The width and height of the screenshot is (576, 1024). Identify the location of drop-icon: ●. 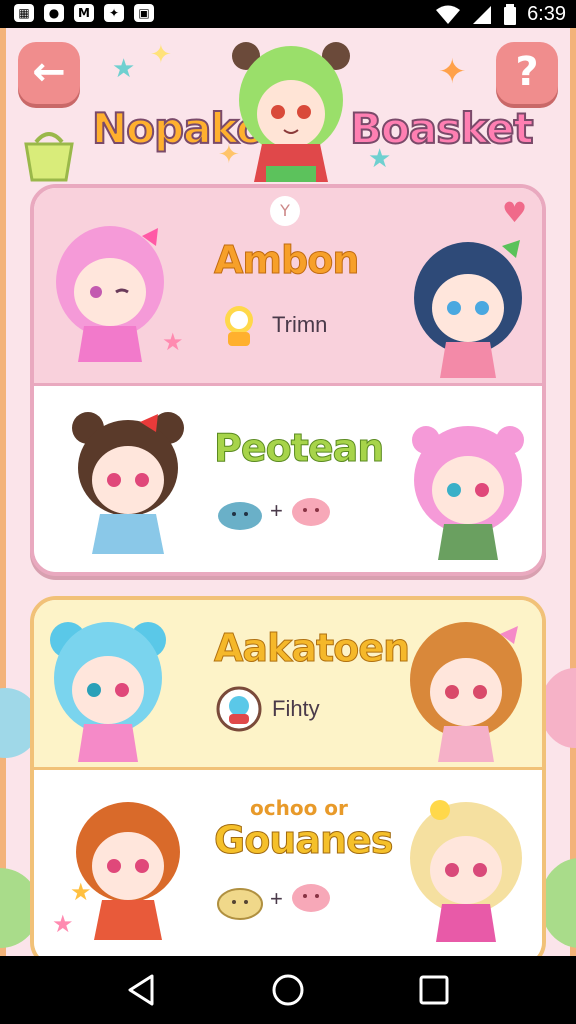
(54, 13).